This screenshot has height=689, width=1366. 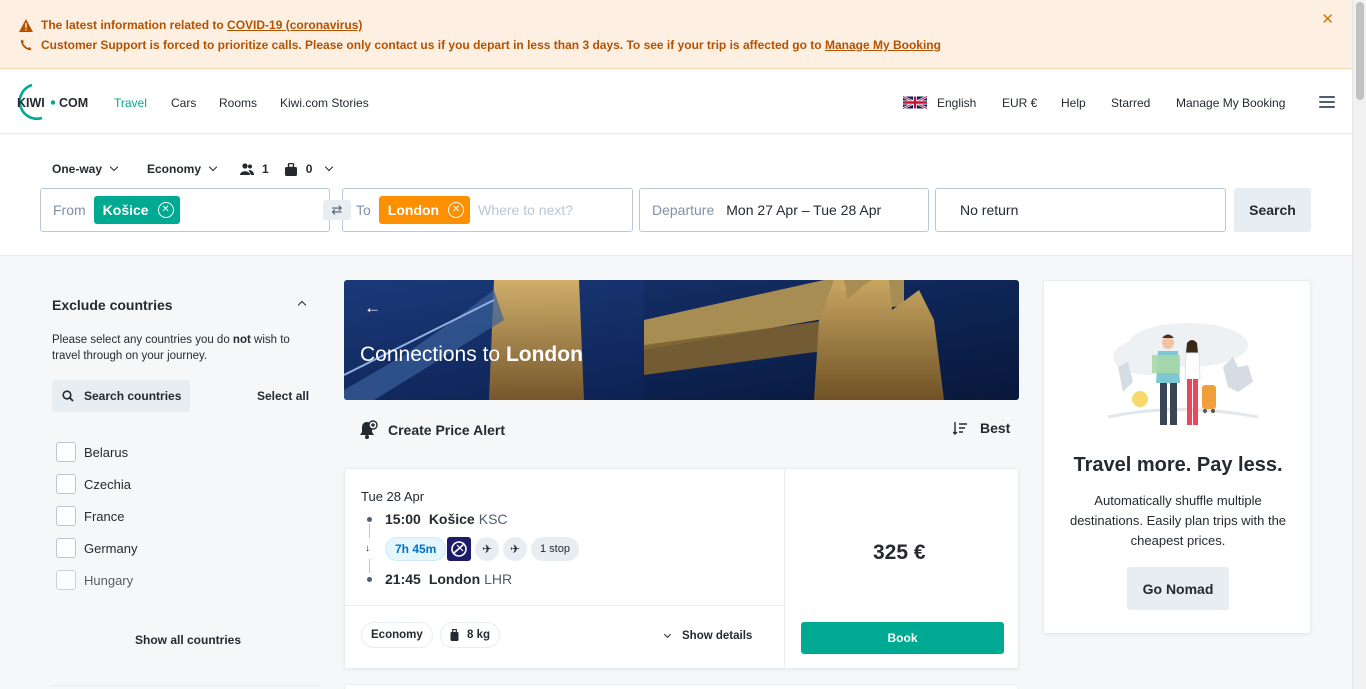 What do you see at coordinates (431, 430) in the screenshot?
I see `create-price-alert-button: Create Price Alert` at bounding box center [431, 430].